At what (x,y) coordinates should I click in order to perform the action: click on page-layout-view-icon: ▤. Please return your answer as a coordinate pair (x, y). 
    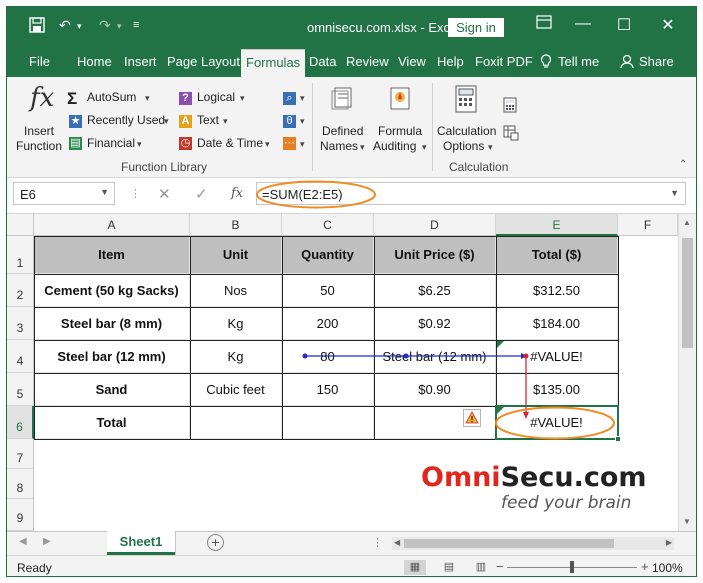
    Looking at the image, I should click on (449, 567).